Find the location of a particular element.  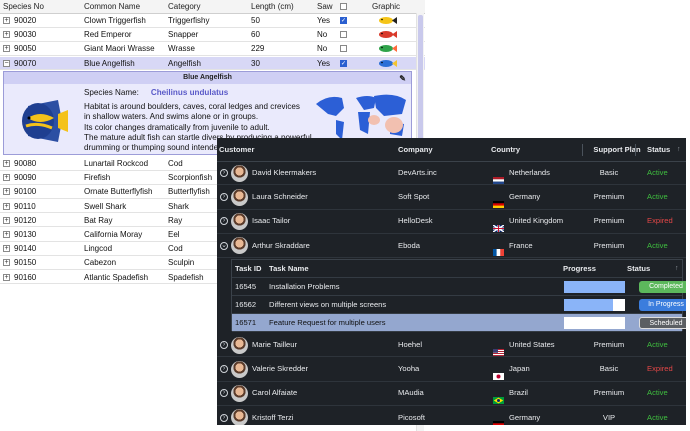

task-status-badge: Scheduled is located at coordinates (662, 323).